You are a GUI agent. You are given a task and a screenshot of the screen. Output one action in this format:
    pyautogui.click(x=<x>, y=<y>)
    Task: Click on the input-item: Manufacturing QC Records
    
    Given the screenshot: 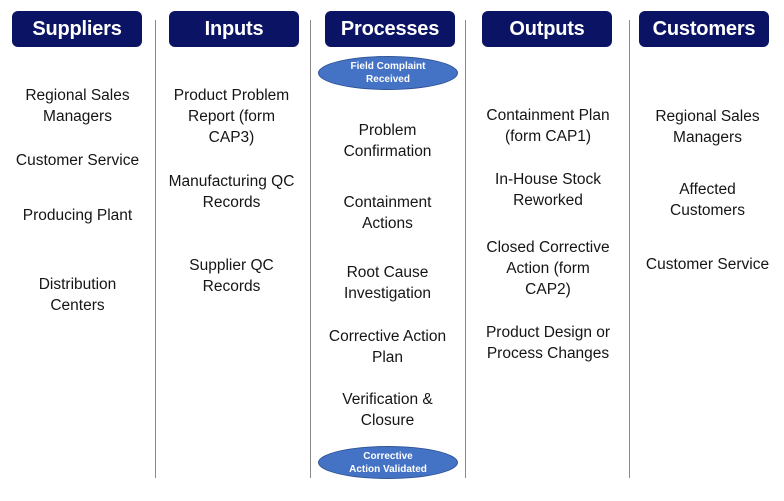 What is the action you would take?
    pyautogui.click(x=231, y=192)
    